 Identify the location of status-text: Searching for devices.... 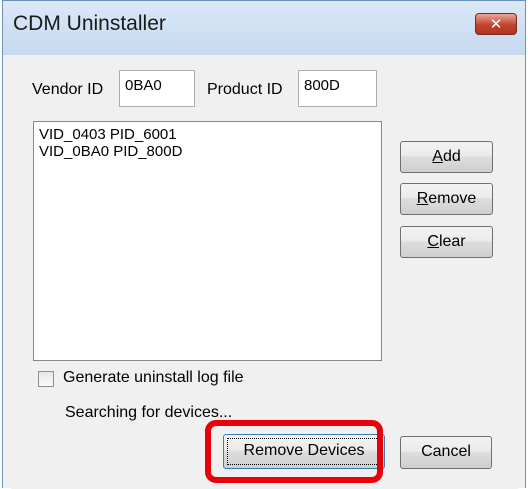
(149, 412).